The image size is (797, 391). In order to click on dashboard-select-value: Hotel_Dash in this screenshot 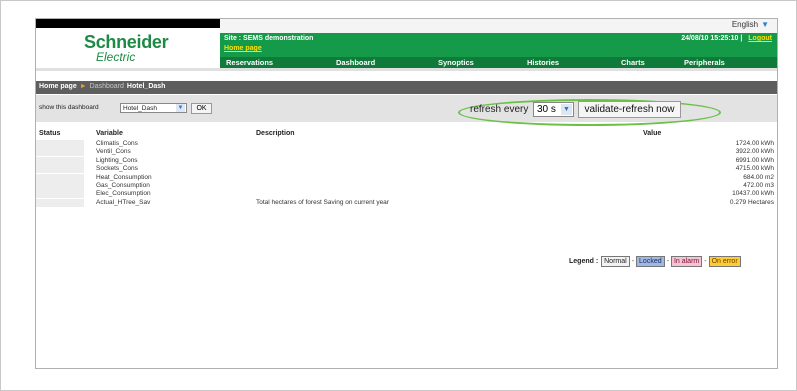, I will do `click(140, 108)`.